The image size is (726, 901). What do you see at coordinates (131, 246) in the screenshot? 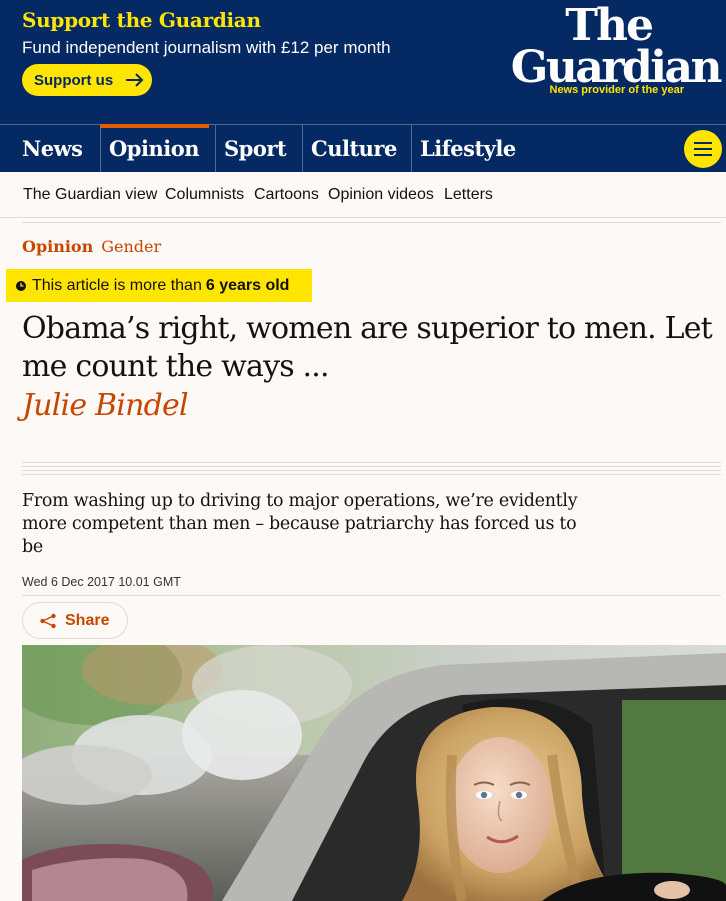
I see `tag-label: Gender` at bounding box center [131, 246].